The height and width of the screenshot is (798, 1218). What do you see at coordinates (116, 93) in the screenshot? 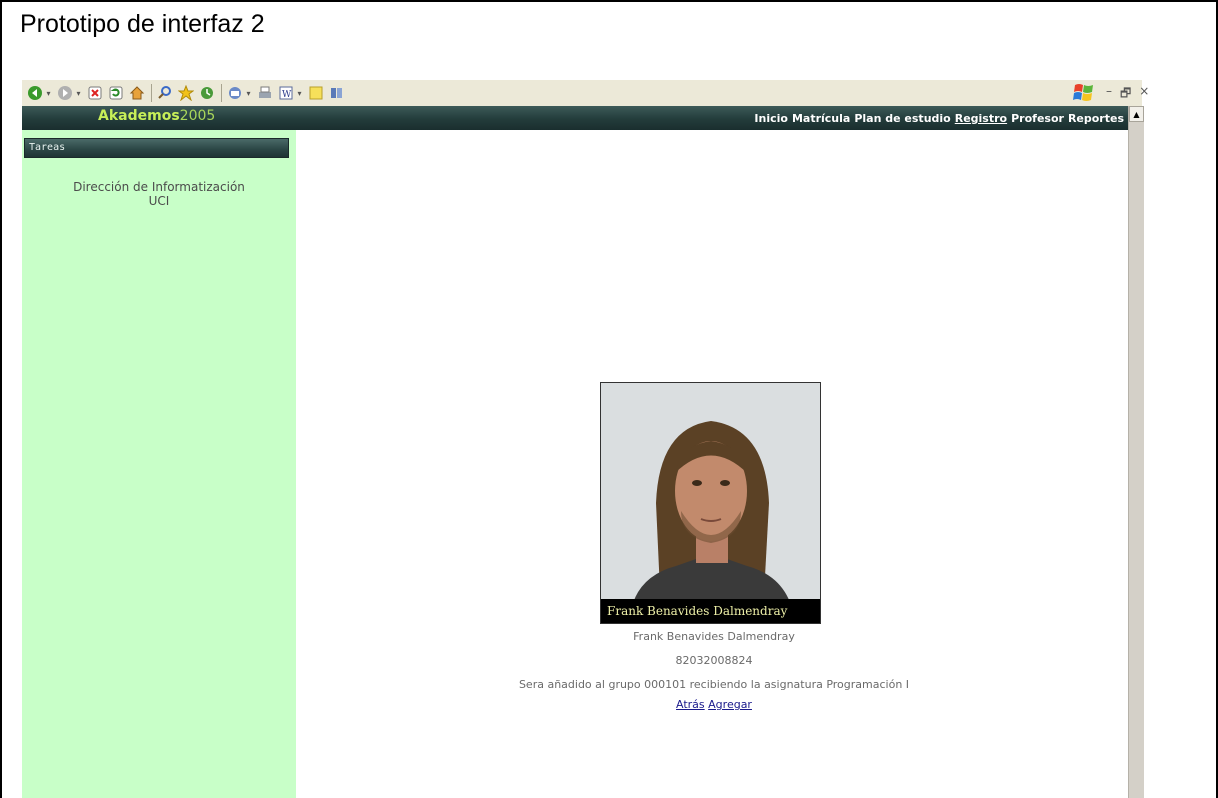
I see `refresh-icon` at bounding box center [116, 93].